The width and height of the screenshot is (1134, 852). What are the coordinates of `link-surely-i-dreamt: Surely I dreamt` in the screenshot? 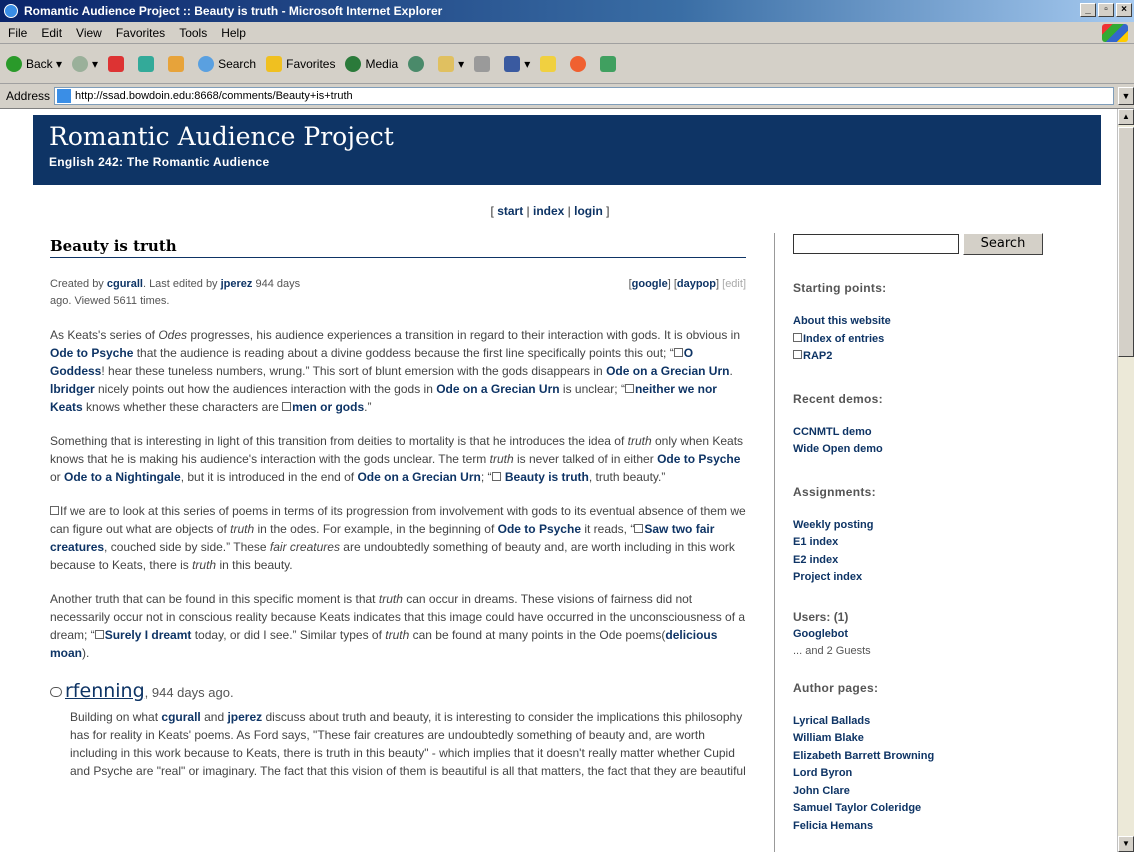 It's located at (148, 635).